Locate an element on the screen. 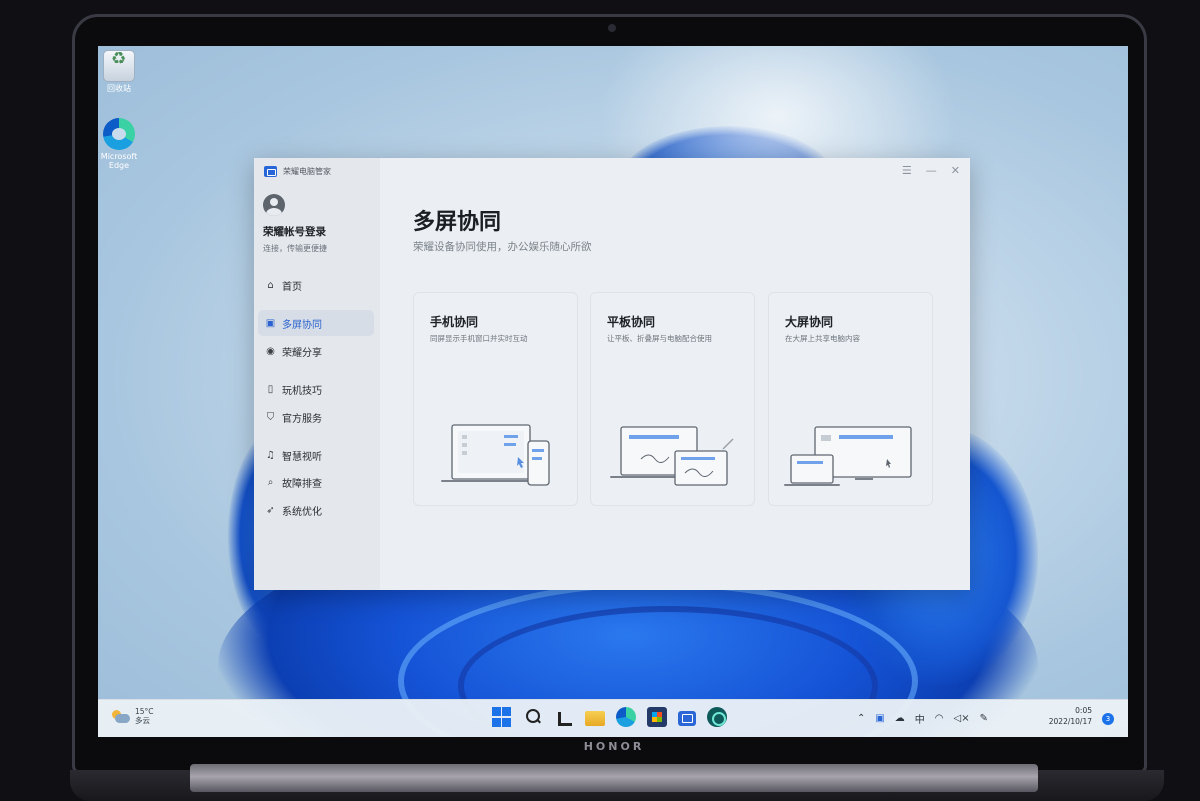  webcam is located at coordinates (612, 28).